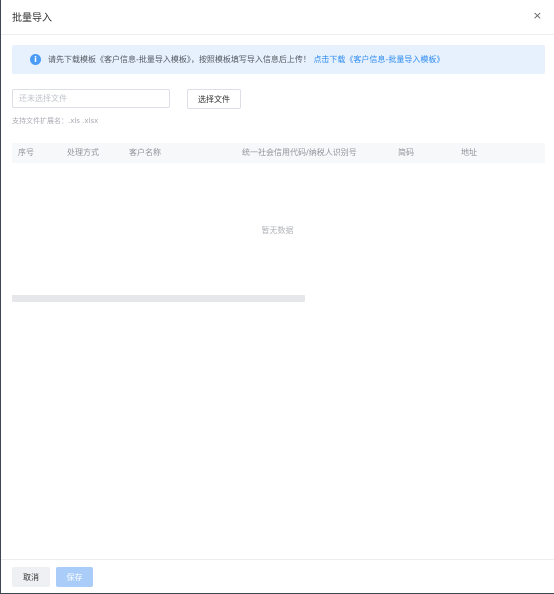 The image size is (554, 594). Describe the element at coordinates (74, 577) in the screenshot. I see `save-button: 保存` at that location.